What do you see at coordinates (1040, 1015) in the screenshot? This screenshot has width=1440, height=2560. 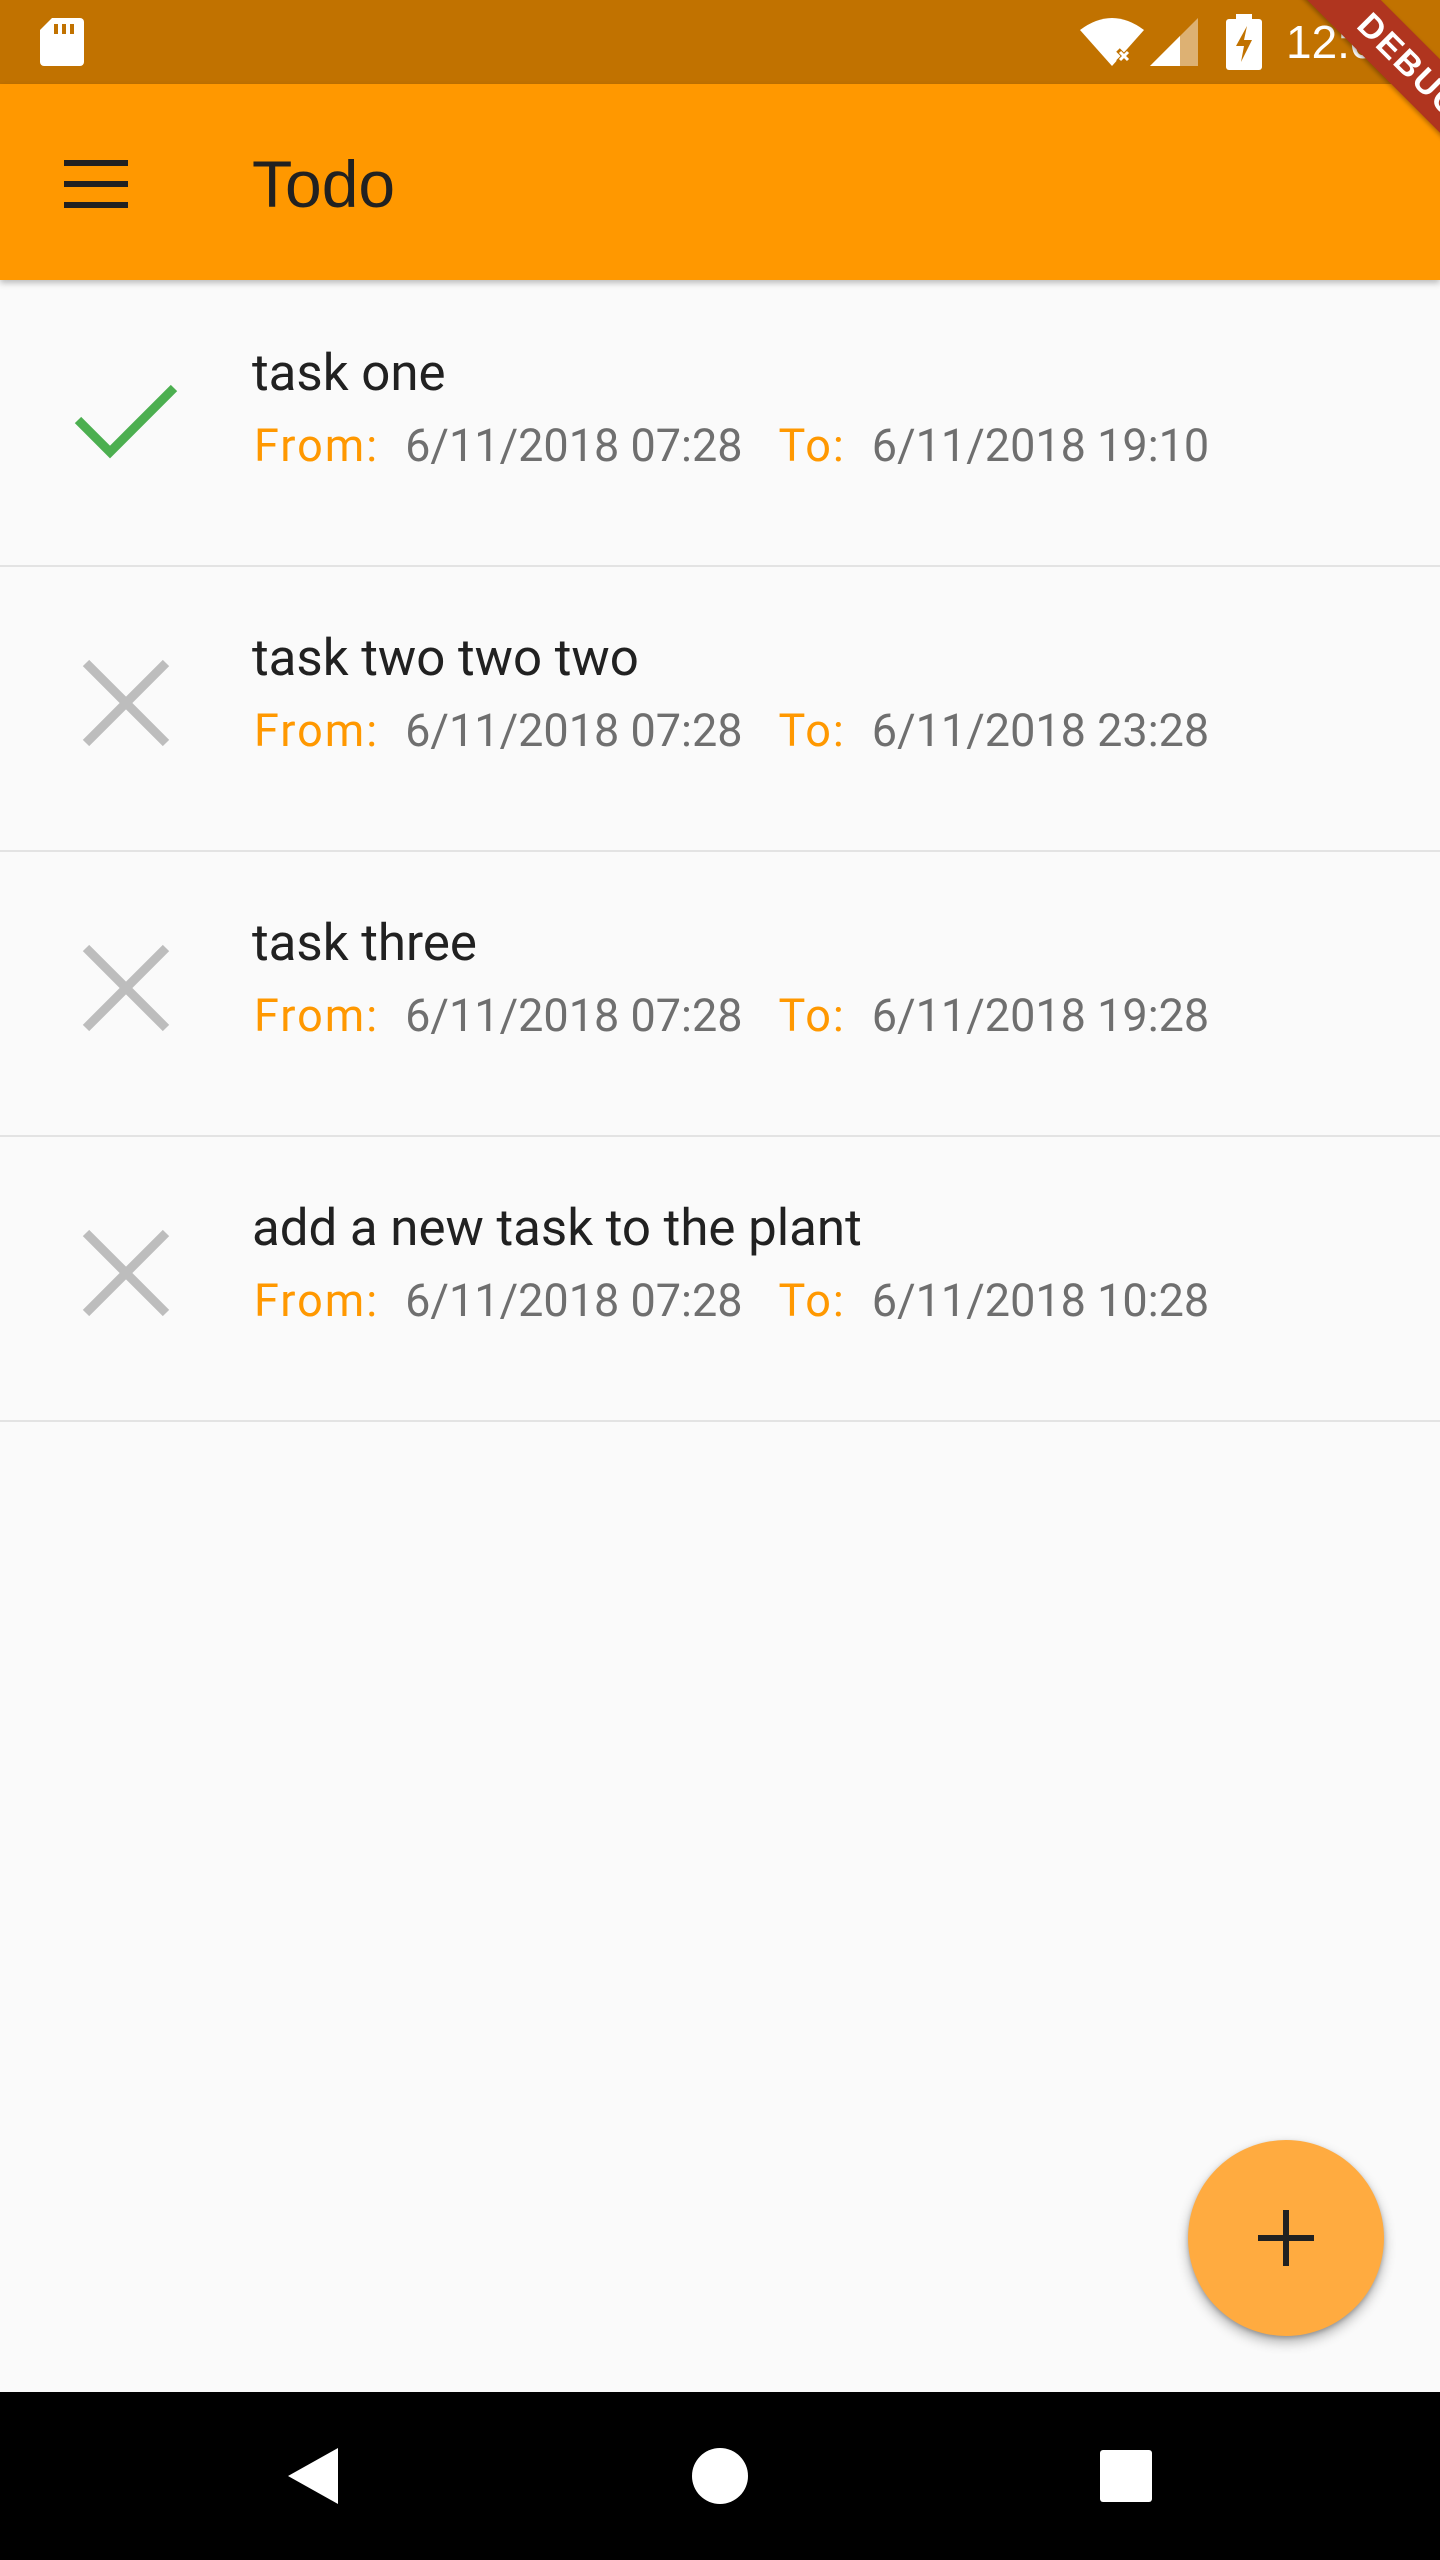 I see `to-value: 6/11/2018 19:28` at bounding box center [1040, 1015].